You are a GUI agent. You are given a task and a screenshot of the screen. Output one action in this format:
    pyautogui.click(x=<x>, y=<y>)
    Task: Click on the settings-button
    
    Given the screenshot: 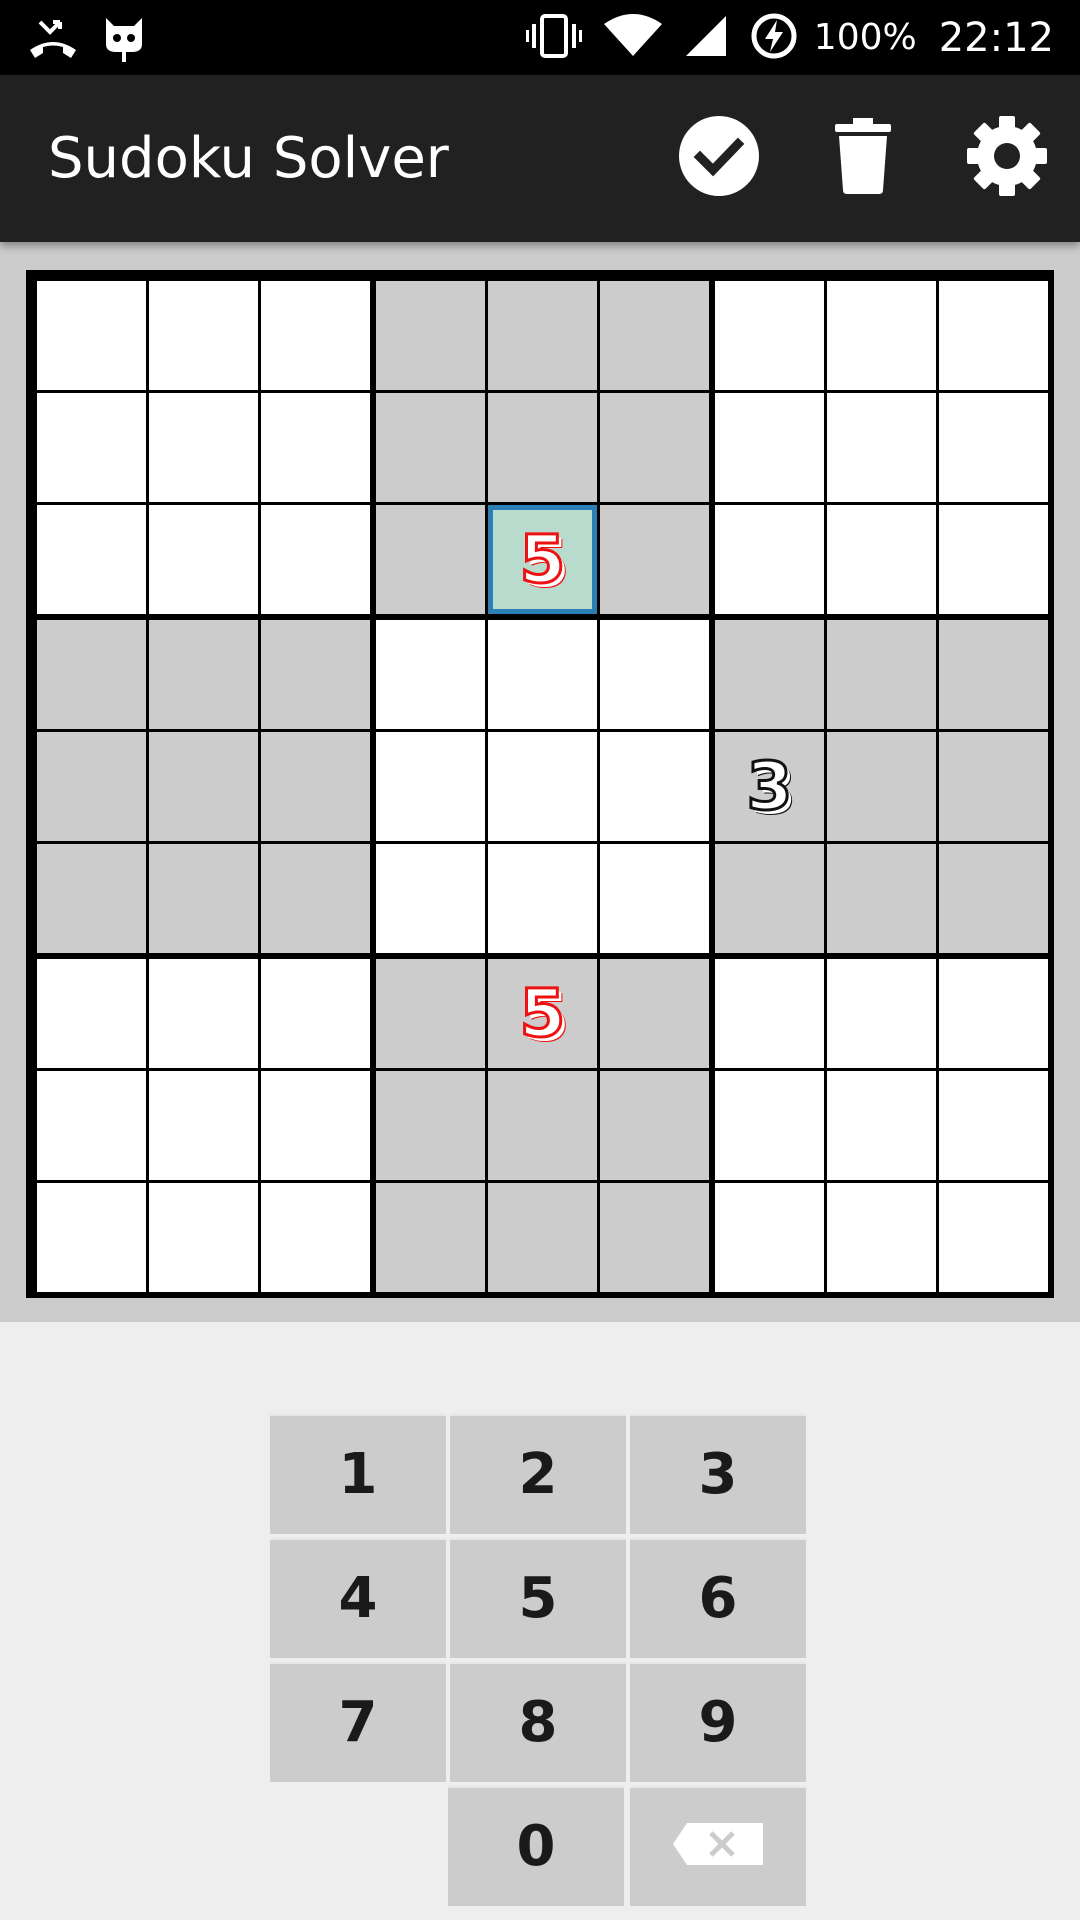 What is the action you would take?
    pyautogui.click(x=1007, y=158)
    